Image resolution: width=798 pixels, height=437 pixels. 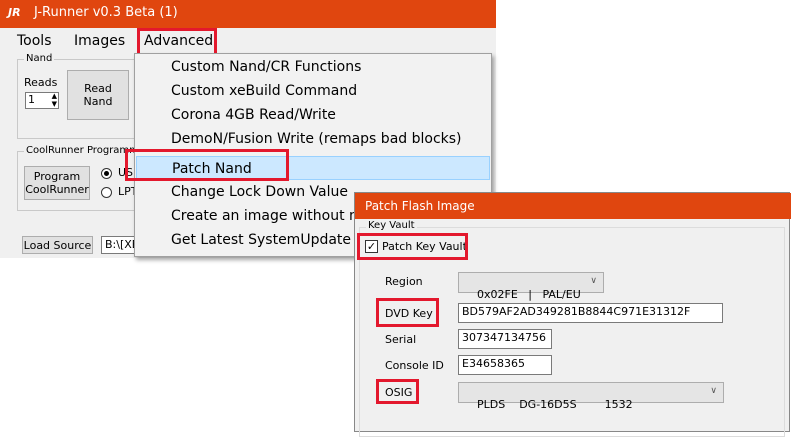 I want to click on menu-item-patch-nand: Patch Nand, so click(x=313, y=168).